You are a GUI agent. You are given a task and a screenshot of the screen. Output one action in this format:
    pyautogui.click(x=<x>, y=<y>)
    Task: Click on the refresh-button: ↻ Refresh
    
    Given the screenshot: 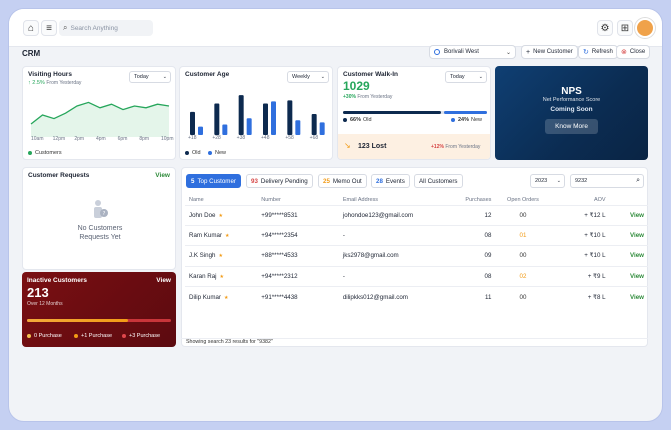 What is the action you would take?
    pyautogui.click(x=598, y=52)
    